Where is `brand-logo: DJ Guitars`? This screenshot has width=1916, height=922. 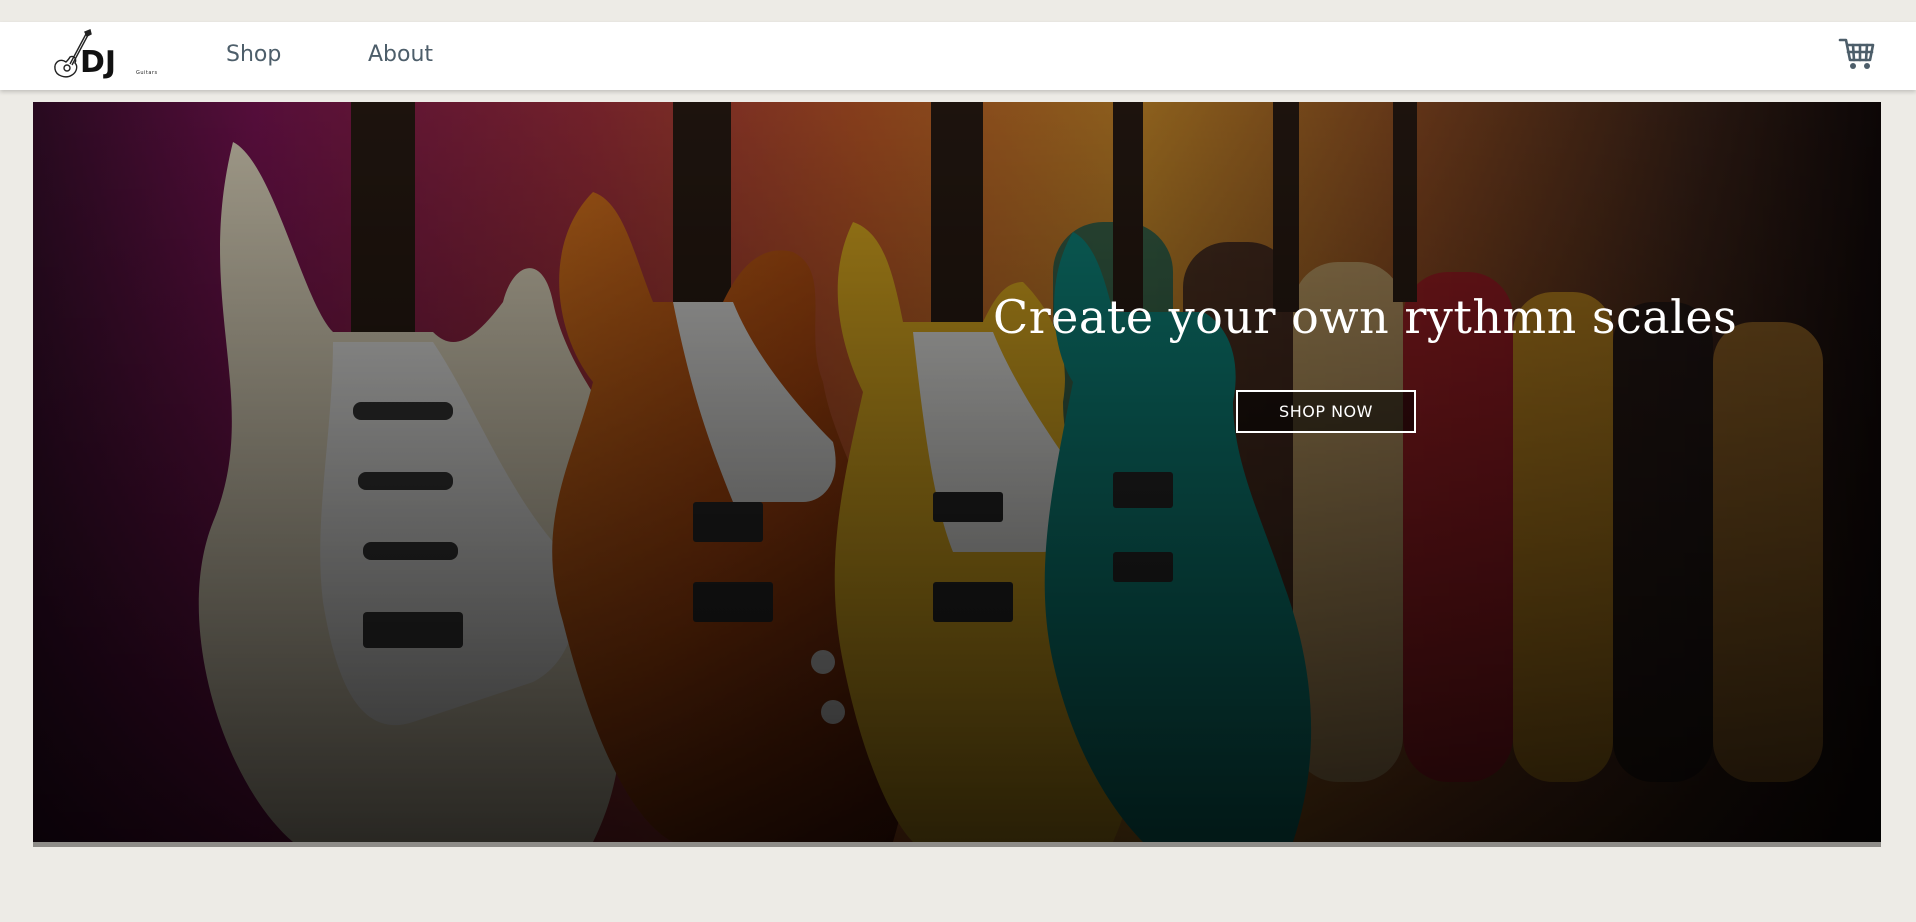
brand-logo: DJ Guitars is located at coordinates (110, 54).